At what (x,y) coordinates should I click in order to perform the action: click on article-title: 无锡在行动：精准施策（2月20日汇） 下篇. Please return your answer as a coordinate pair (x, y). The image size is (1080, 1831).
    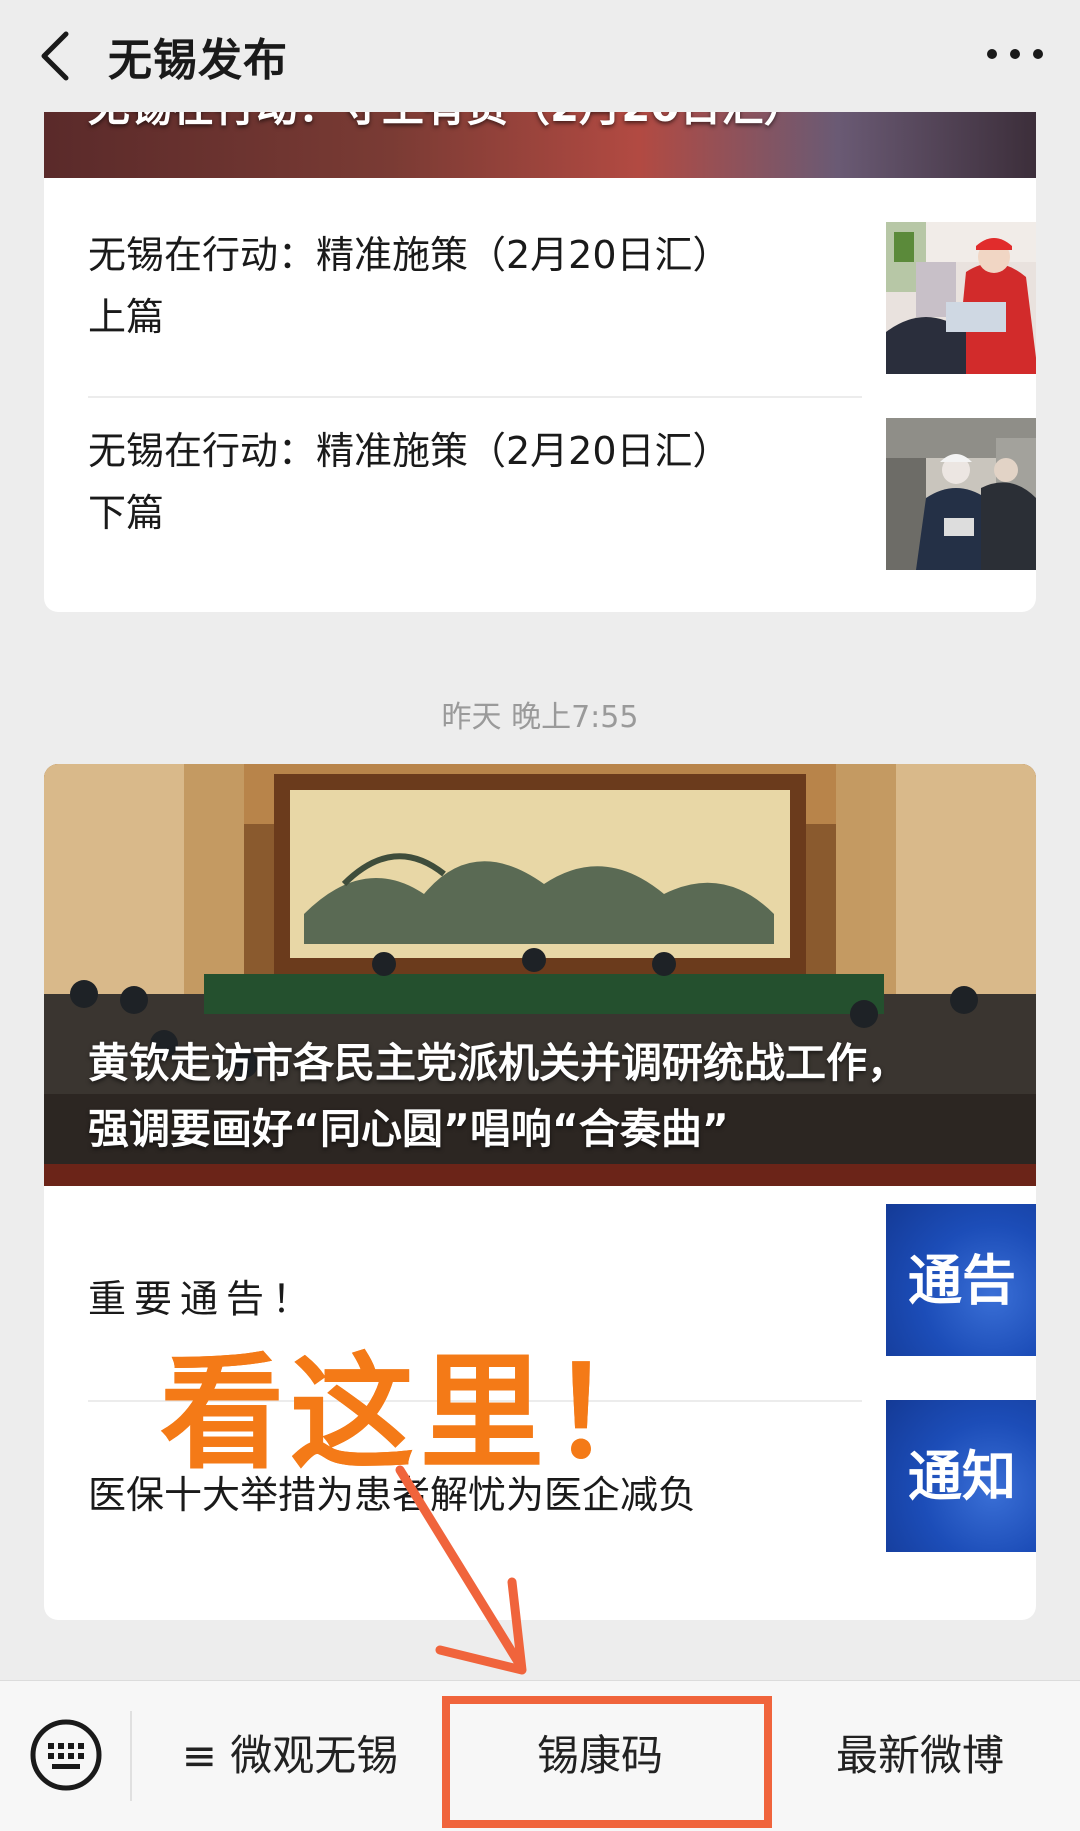
    Looking at the image, I should click on (458, 482).